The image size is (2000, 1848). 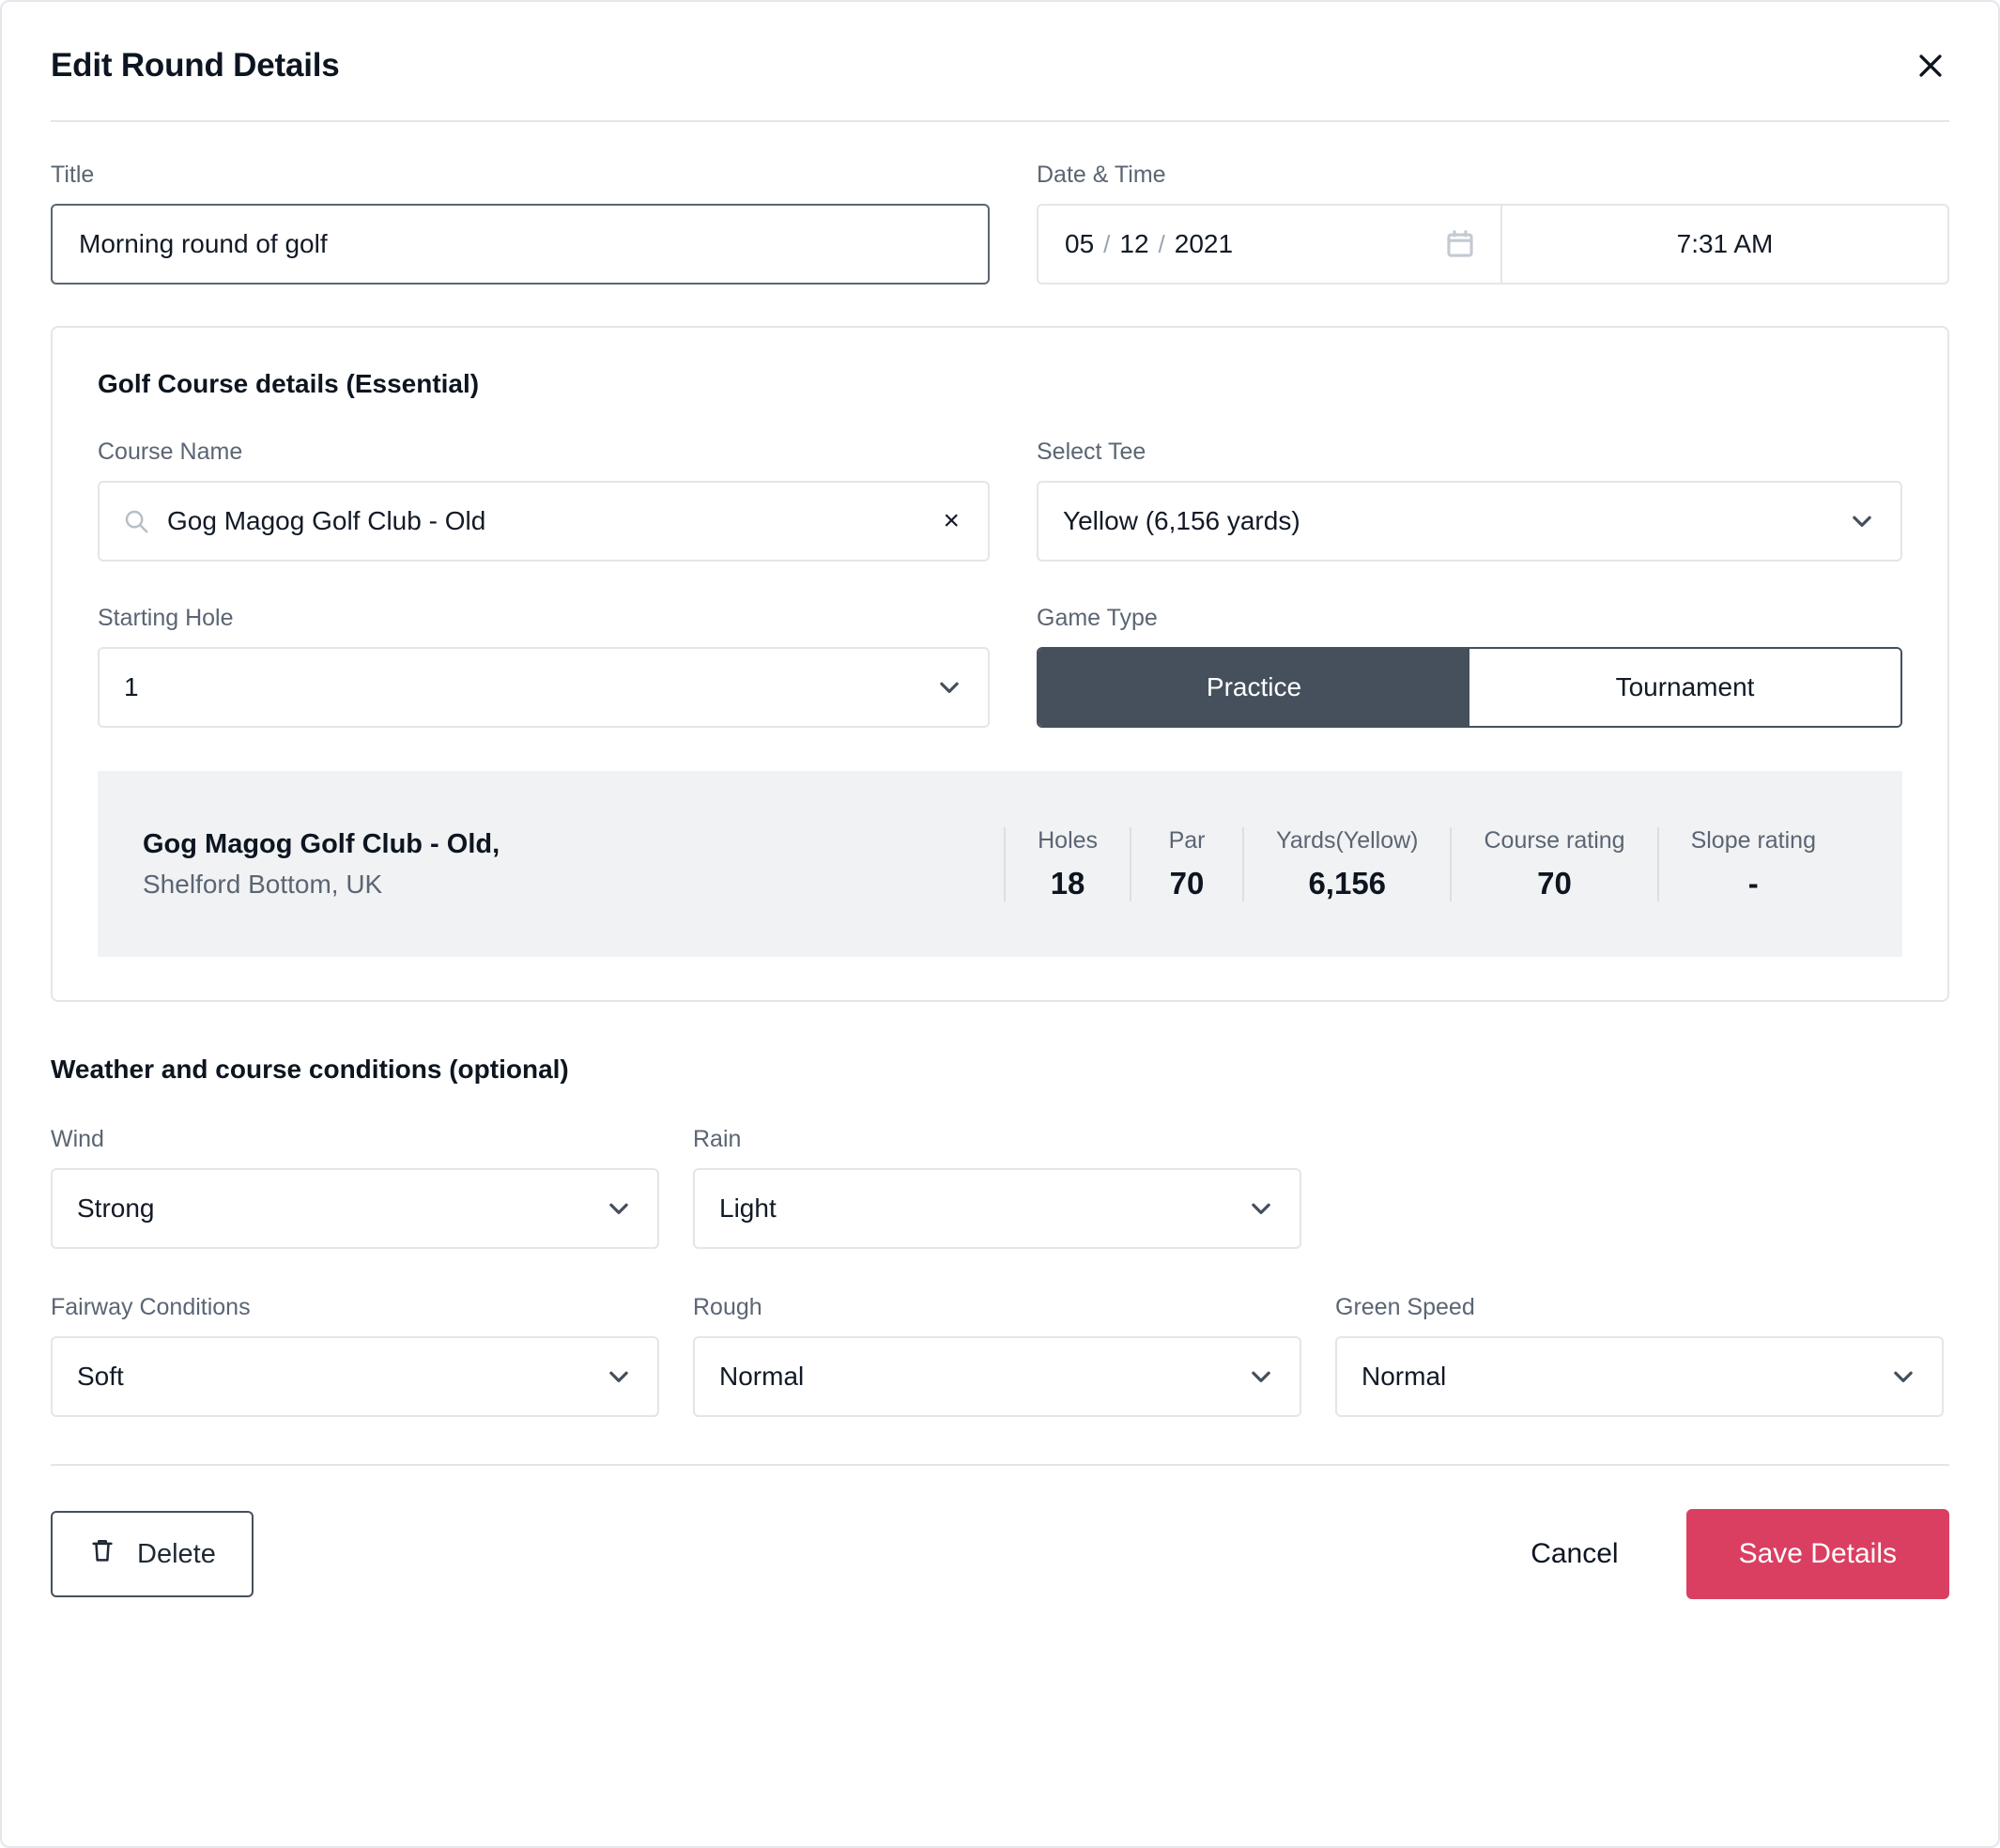 What do you see at coordinates (1253, 687) in the screenshot?
I see `game-type-practice-button: Practice` at bounding box center [1253, 687].